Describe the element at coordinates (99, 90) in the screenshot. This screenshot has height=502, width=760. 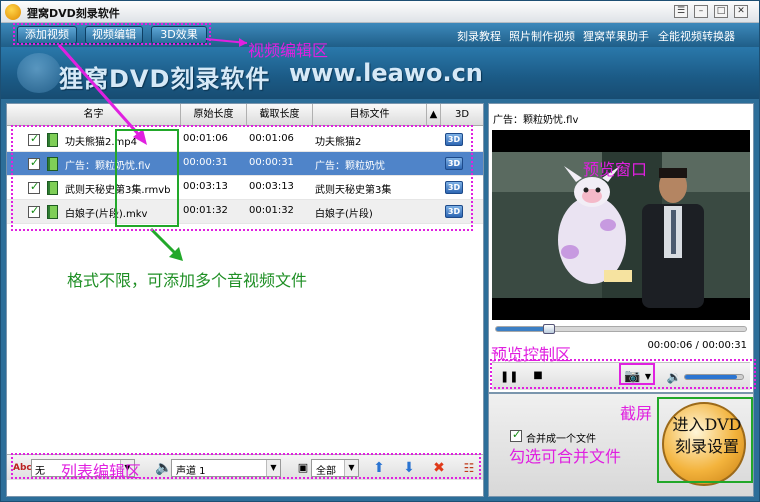
I see `annotation-arrow` at that location.